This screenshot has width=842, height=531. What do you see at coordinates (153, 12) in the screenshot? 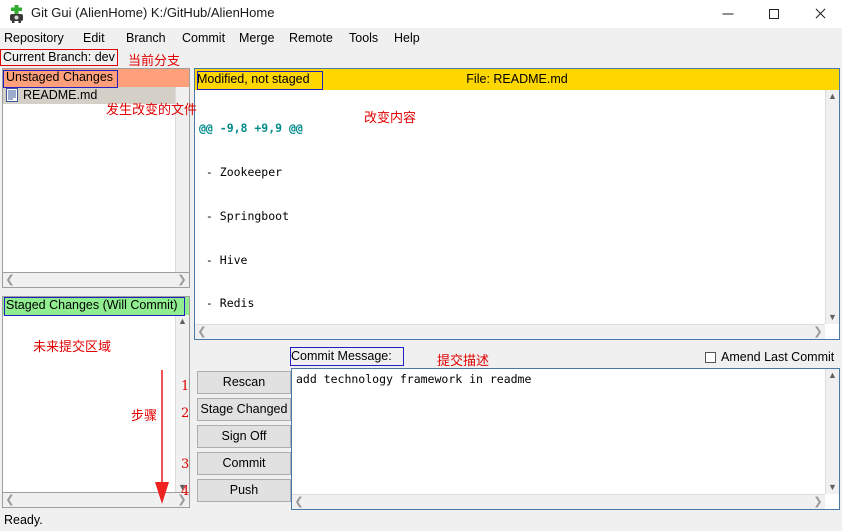
I see `window-title: Git Gui (AlienHome) K:/GitHub/AlienHome` at bounding box center [153, 12].